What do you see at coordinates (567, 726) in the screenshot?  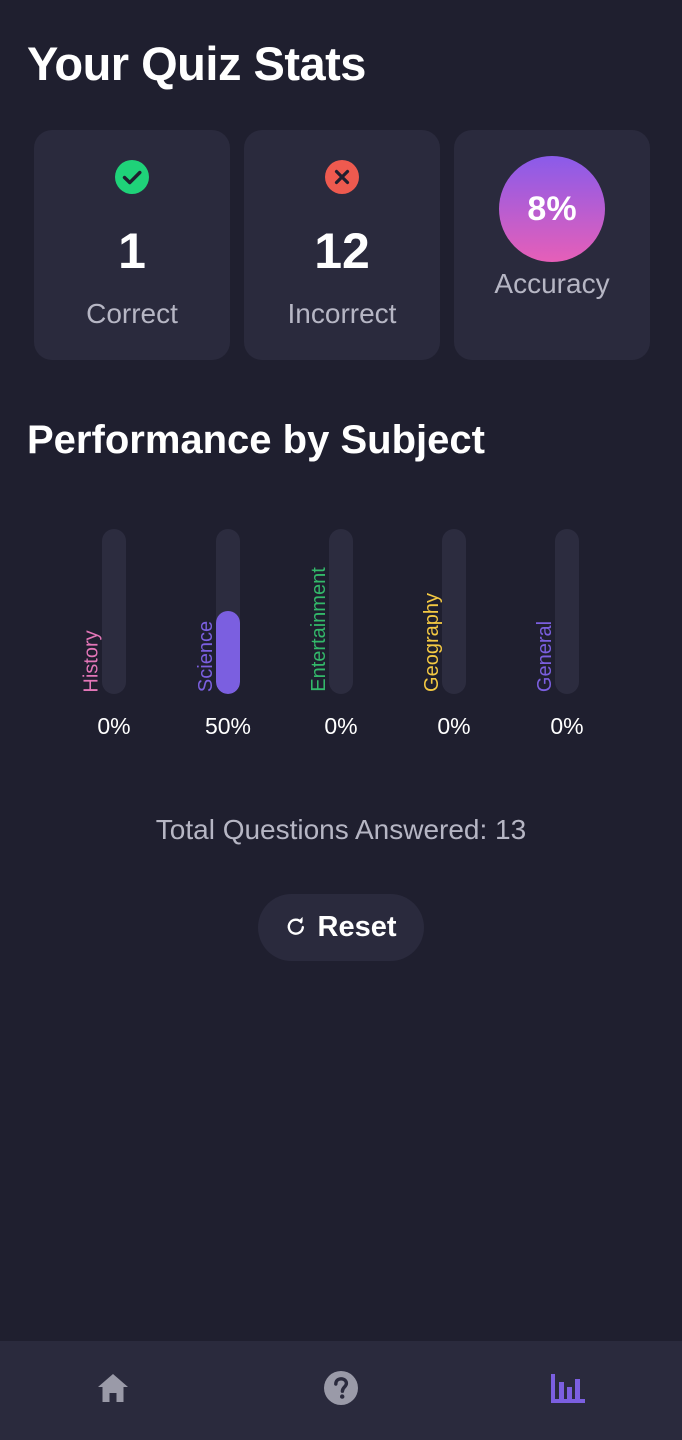 I see `bar-value-general: 0%` at bounding box center [567, 726].